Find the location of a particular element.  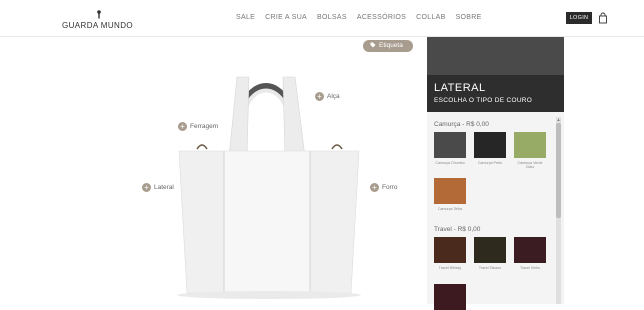

logo: GUARDA MUNDO is located at coordinates (102, 21).